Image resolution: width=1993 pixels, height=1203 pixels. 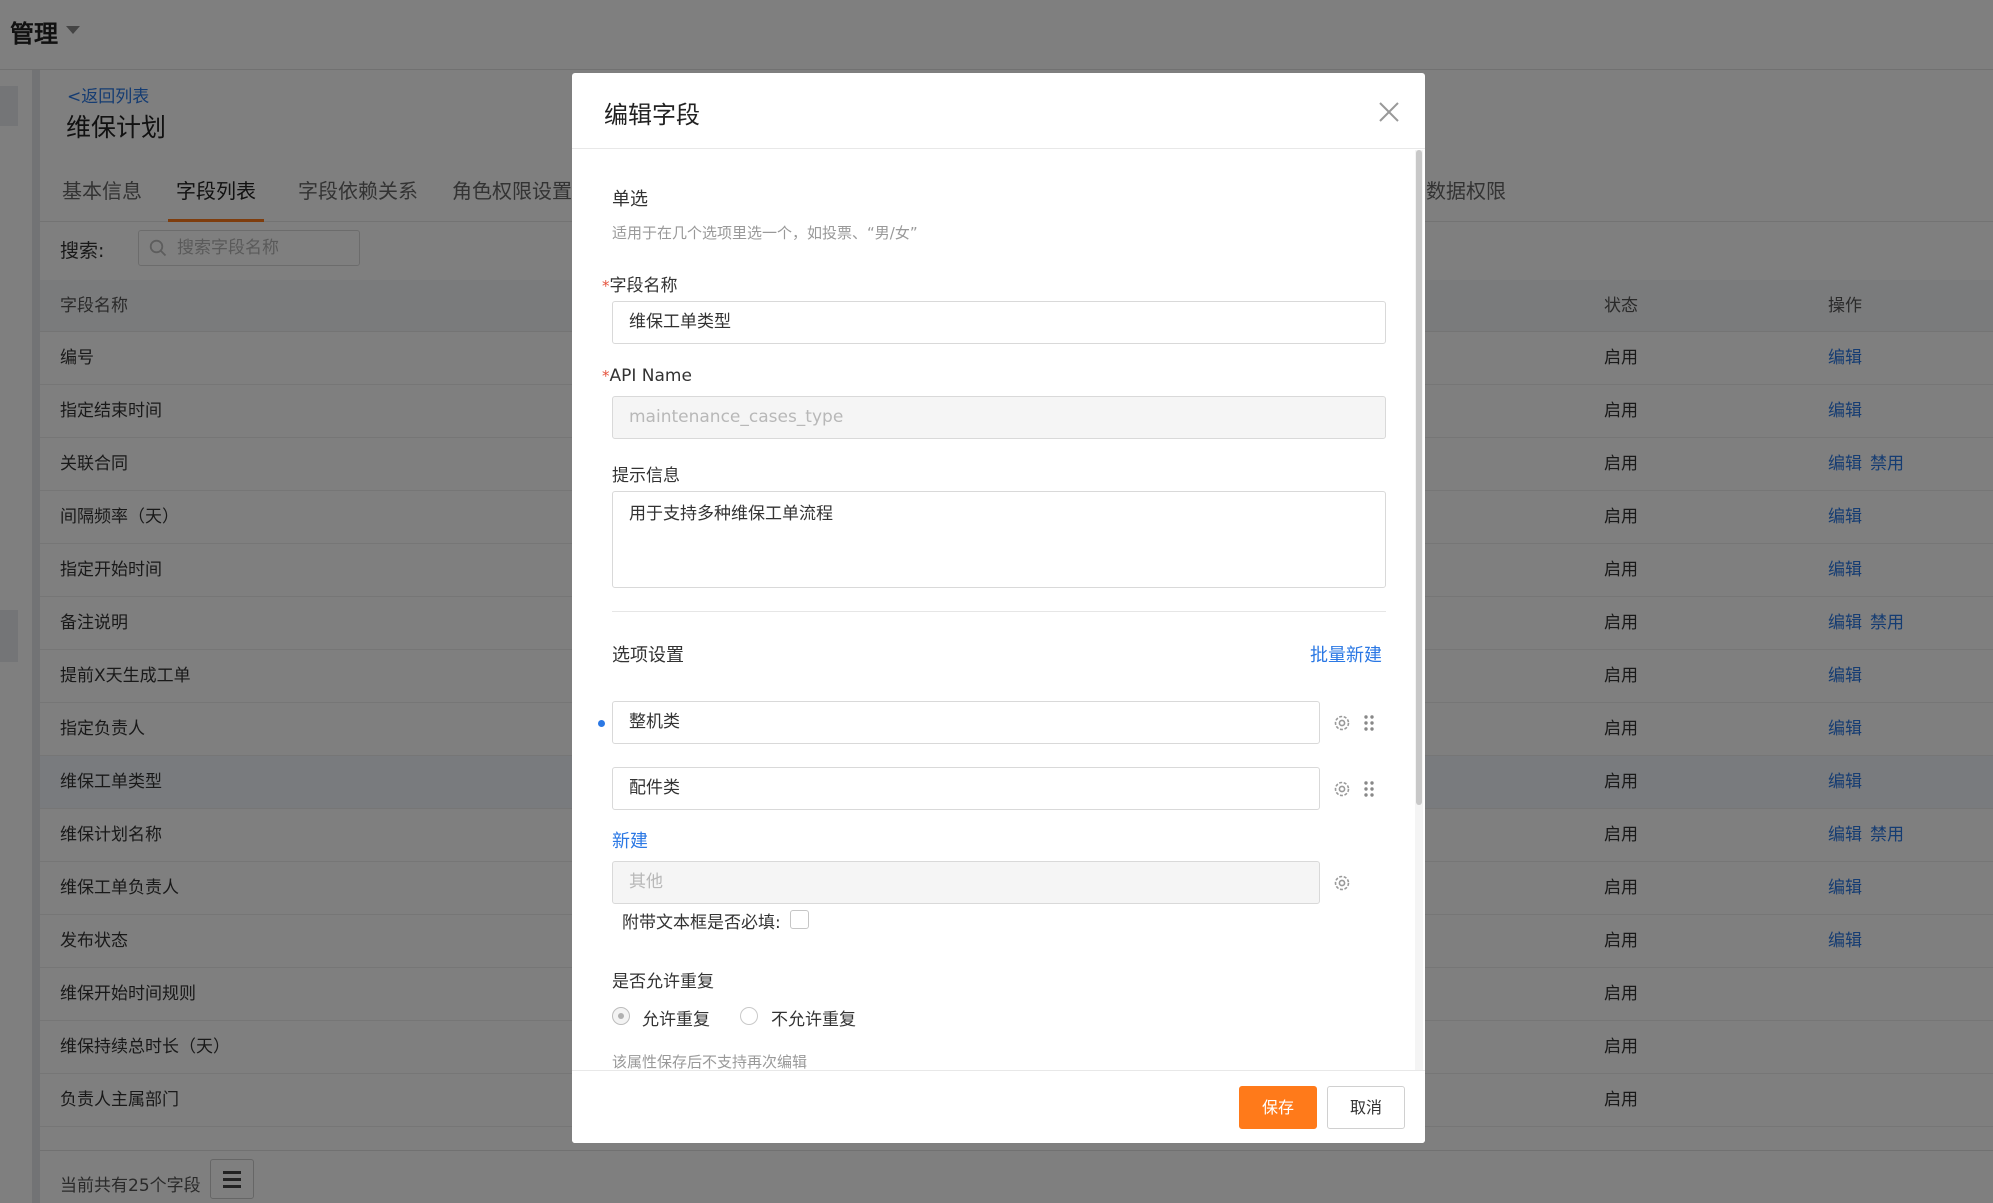 I want to click on field-name-label: *字段名称, so click(x=640, y=286).